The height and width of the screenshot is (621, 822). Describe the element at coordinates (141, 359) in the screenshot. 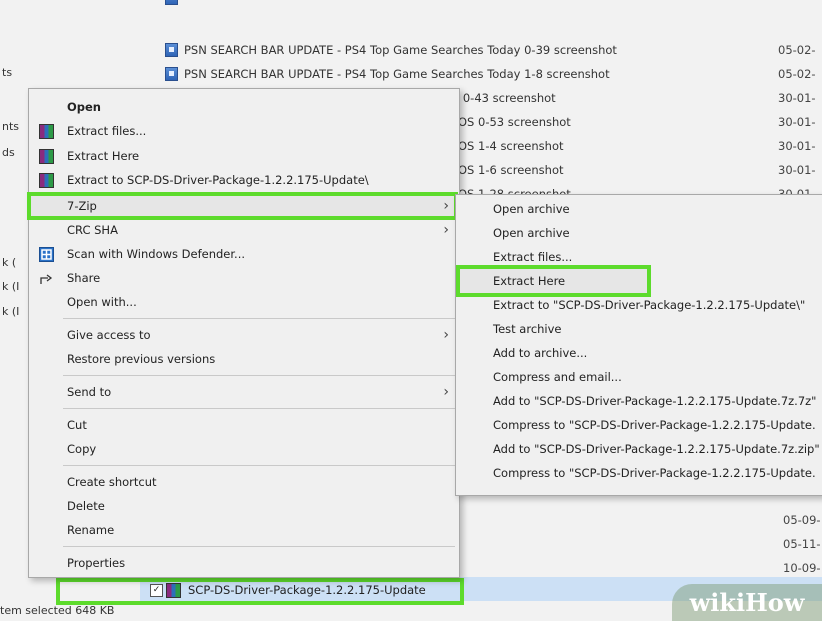

I see `menu-item-label: Restore previous versions` at that location.